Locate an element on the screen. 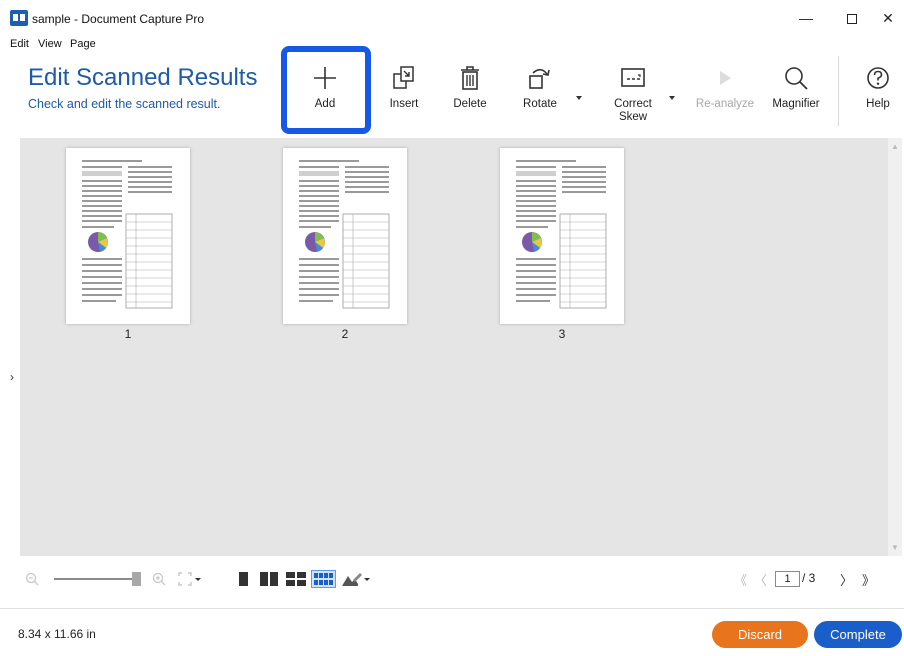  page-number-label: 2 is located at coordinates (345, 334).